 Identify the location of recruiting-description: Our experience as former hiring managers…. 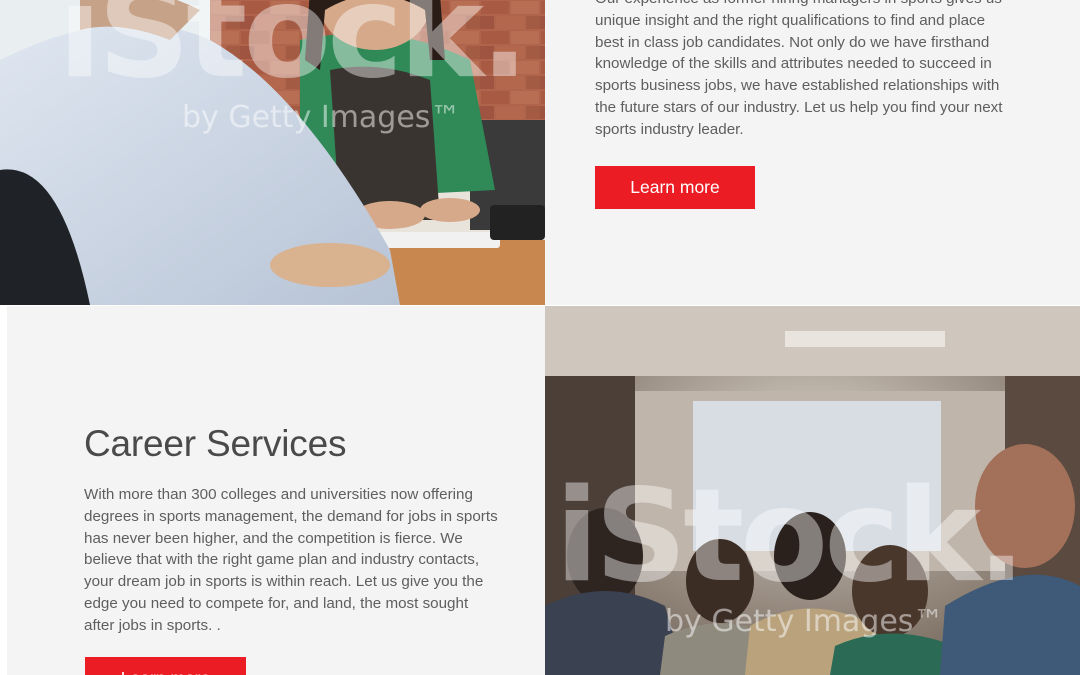
(799, 69).